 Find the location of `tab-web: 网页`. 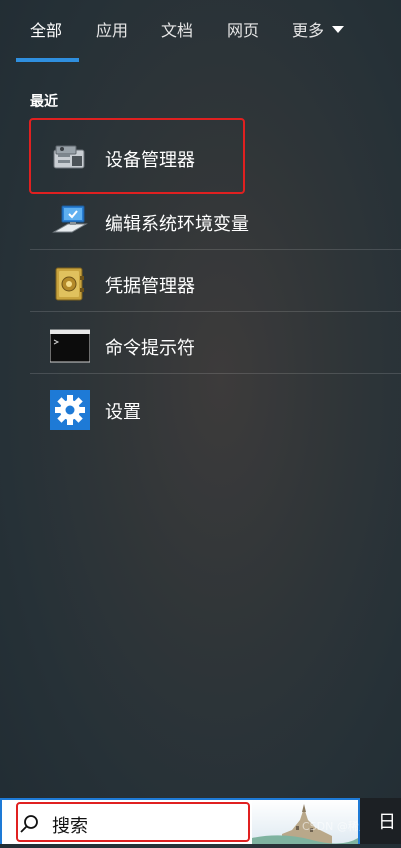

tab-web: 网页 is located at coordinates (243, 31).